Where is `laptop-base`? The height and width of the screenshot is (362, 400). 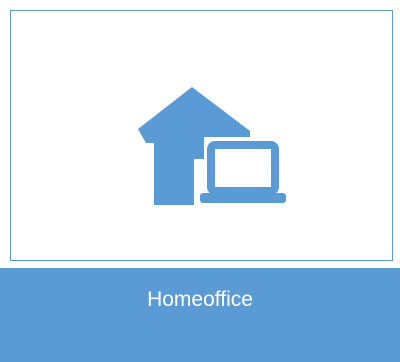
laptop-base is located at coordinates (243, 198).